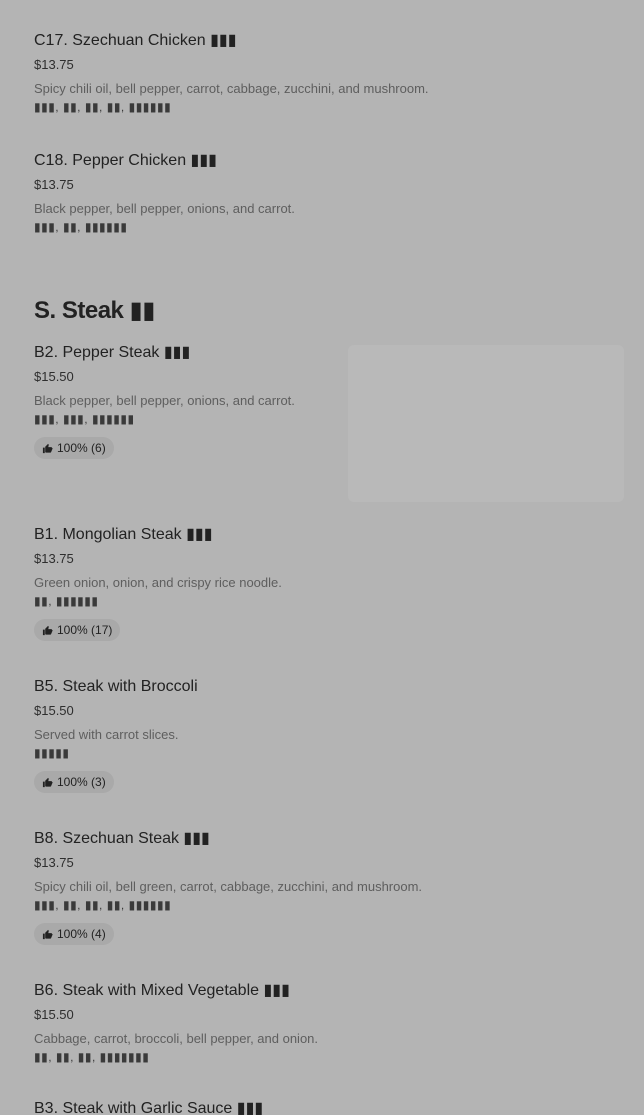 This screenshot has height=1115, width=644. I want to click on section-title-steak: S. Steak ▮▮, so click(94, 310).